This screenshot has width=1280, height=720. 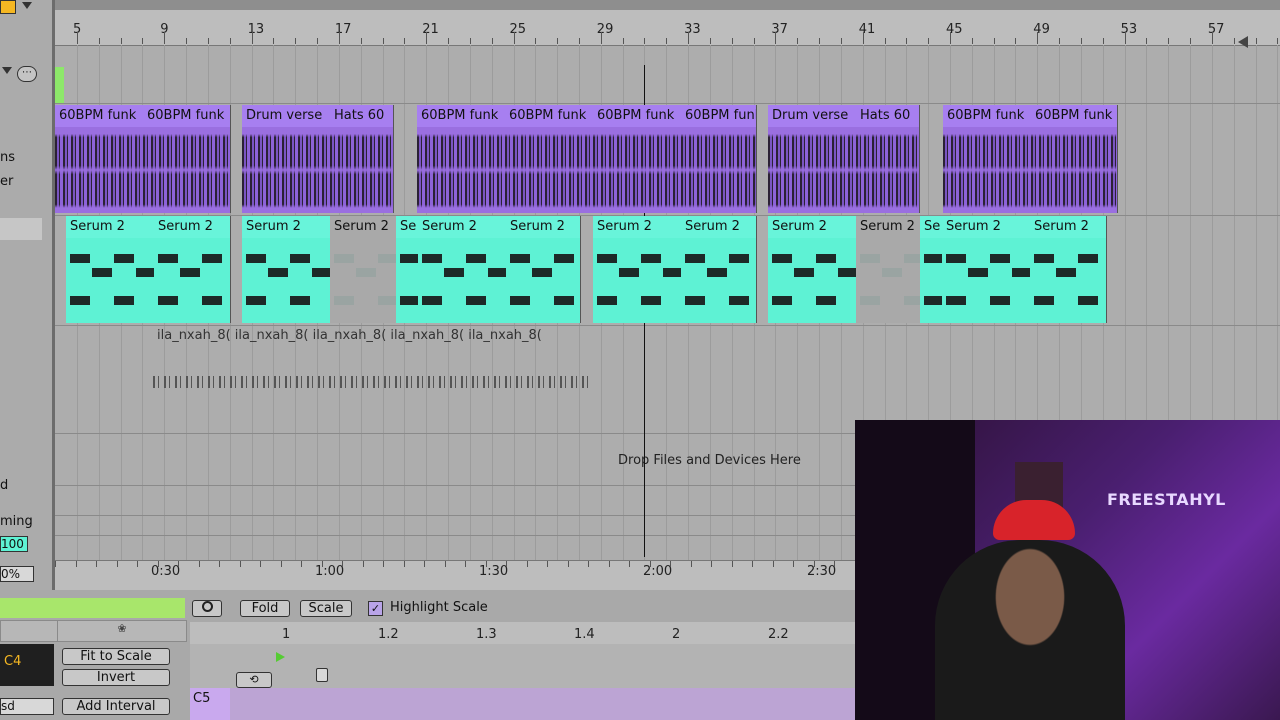 I want to click on track-name-fragment: er, so click(x=7, y=181).